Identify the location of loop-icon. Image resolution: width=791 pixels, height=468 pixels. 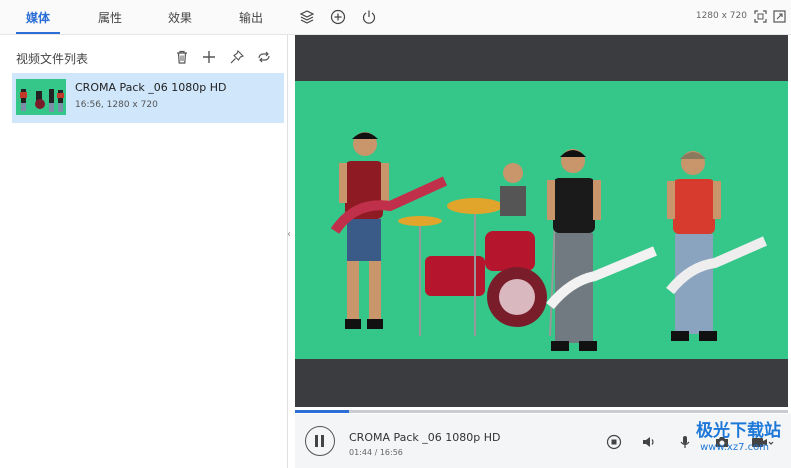
(264, 57).